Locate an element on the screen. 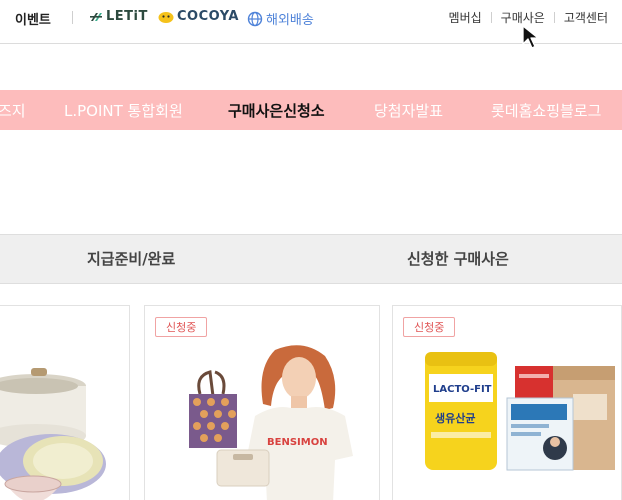 The height and width of the screenshot is (500, 622). product-label: LACTO-FIT is located at coordinates (462, 389).